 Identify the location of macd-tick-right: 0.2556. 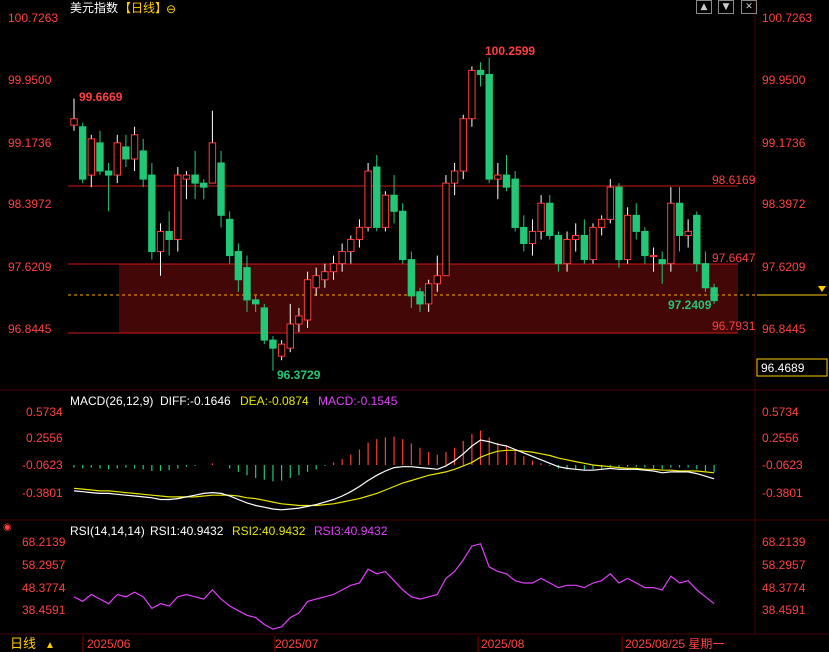
(780, 438).